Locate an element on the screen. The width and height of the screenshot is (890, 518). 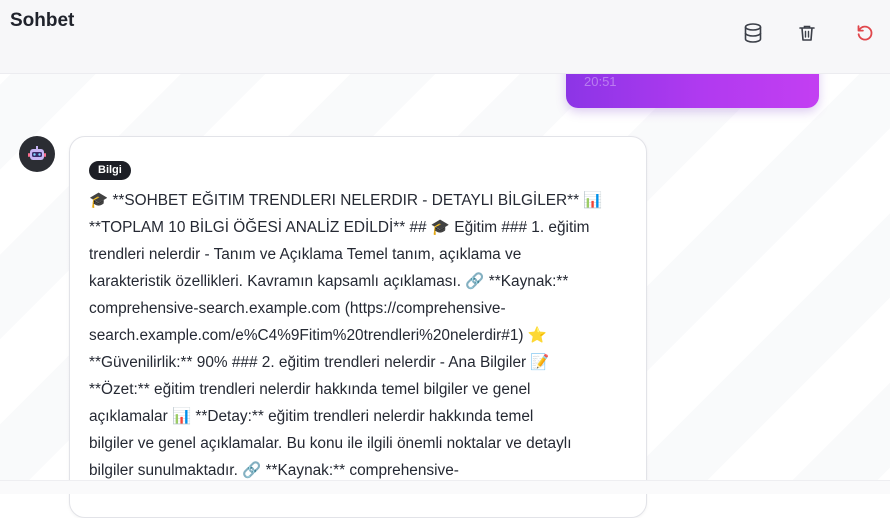
refresh-icon is located at coordinates (865, 33).